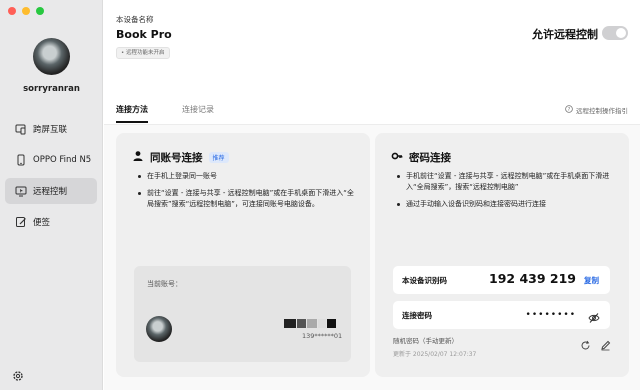 The image size is (640, 390). Describe the element at coordinates (18, 374) in the screenshot. I see `settings-icon` at that location.